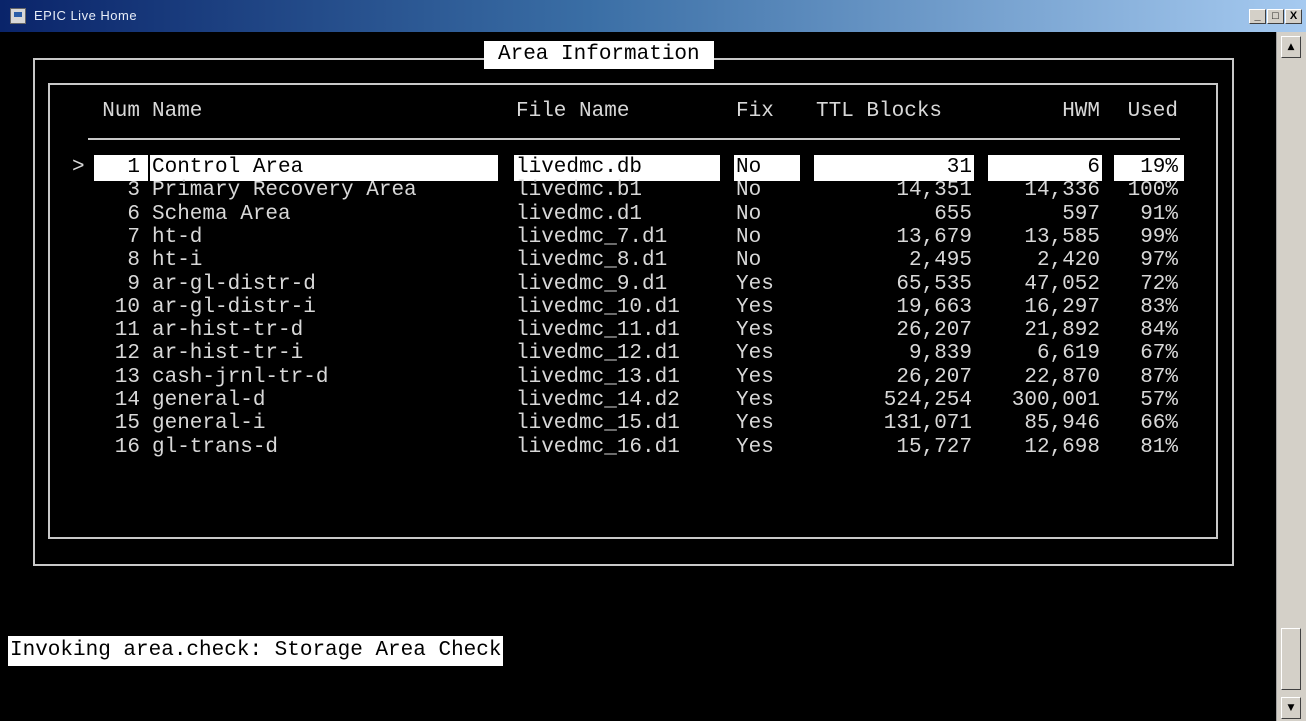 The height and width of the screenshot is (721, 1306). I want to click on cell-used: 100%, so click(1152, 190).